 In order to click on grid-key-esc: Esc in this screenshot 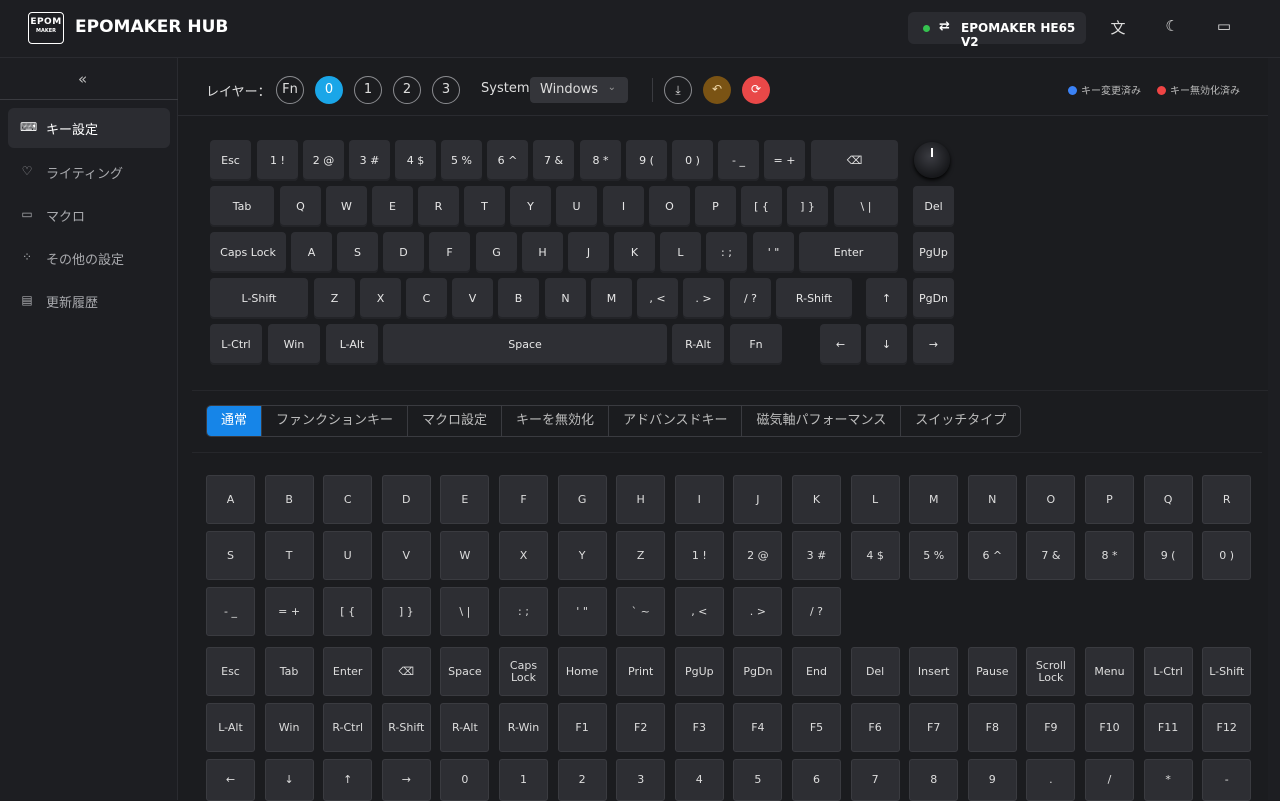, I will do `click(230, 671)`.